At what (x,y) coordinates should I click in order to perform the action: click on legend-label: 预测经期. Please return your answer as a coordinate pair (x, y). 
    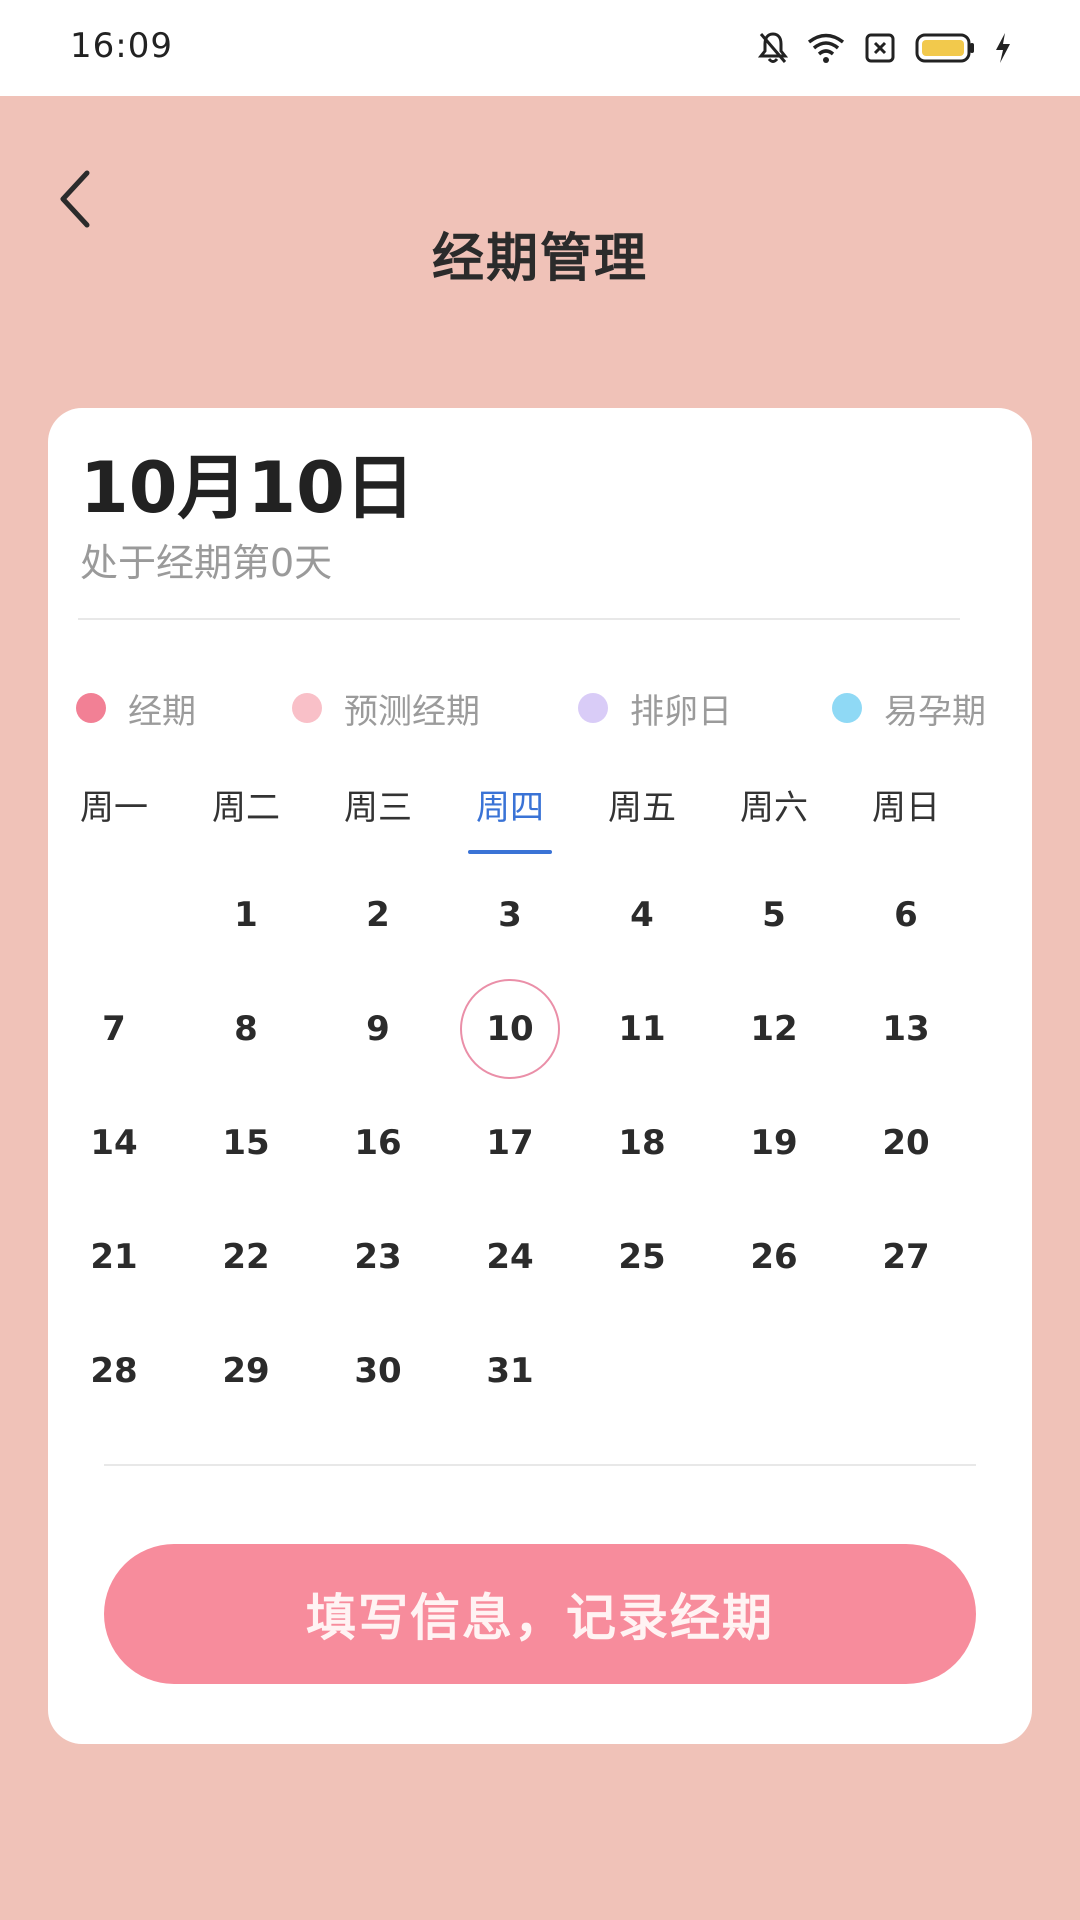
    Looking at the image, I should click on (412, 711).